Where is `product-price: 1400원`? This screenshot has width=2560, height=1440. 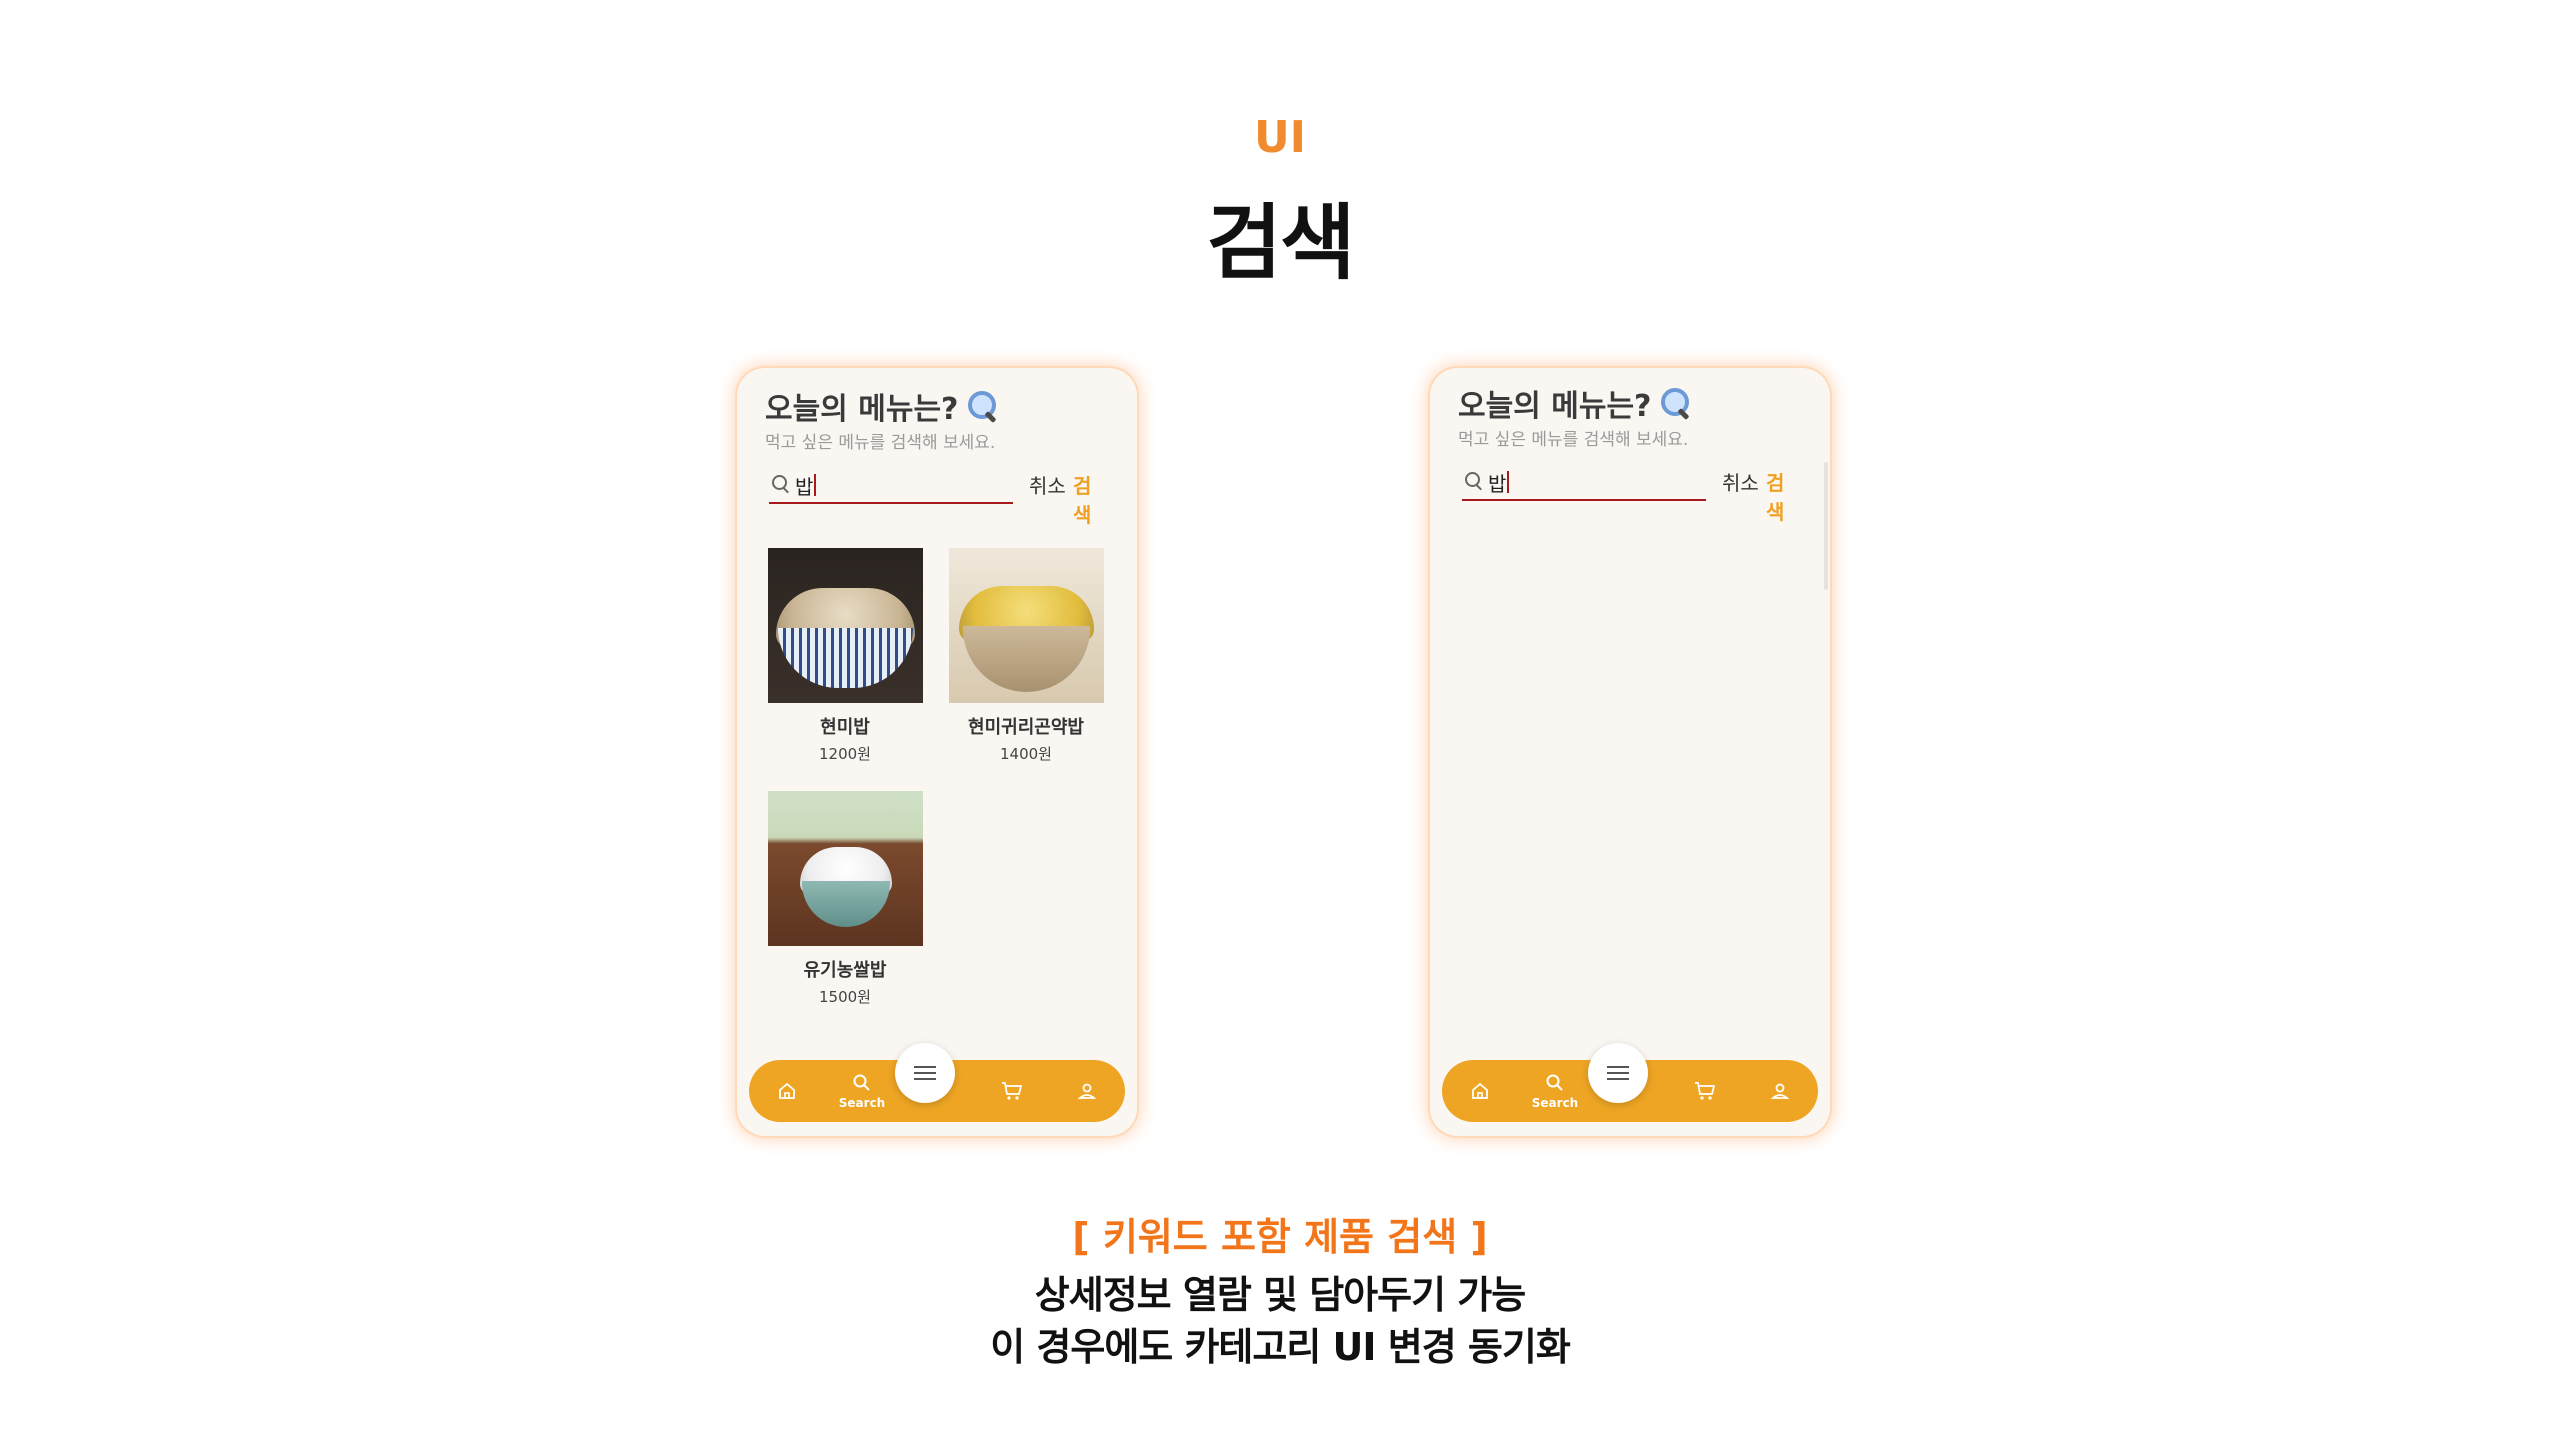 product-price: 1400원 is located at coordinates (1026, 754).